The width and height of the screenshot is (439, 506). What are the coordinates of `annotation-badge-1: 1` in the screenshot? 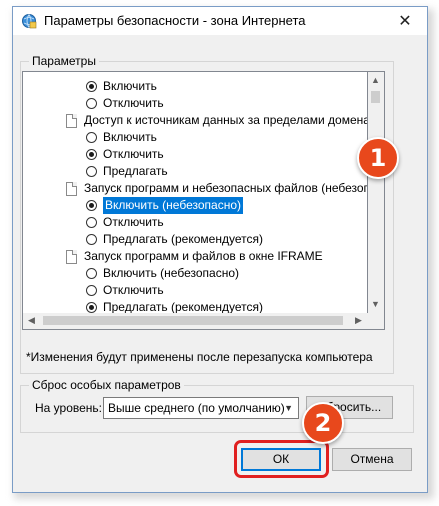 It's located at (378, 158).